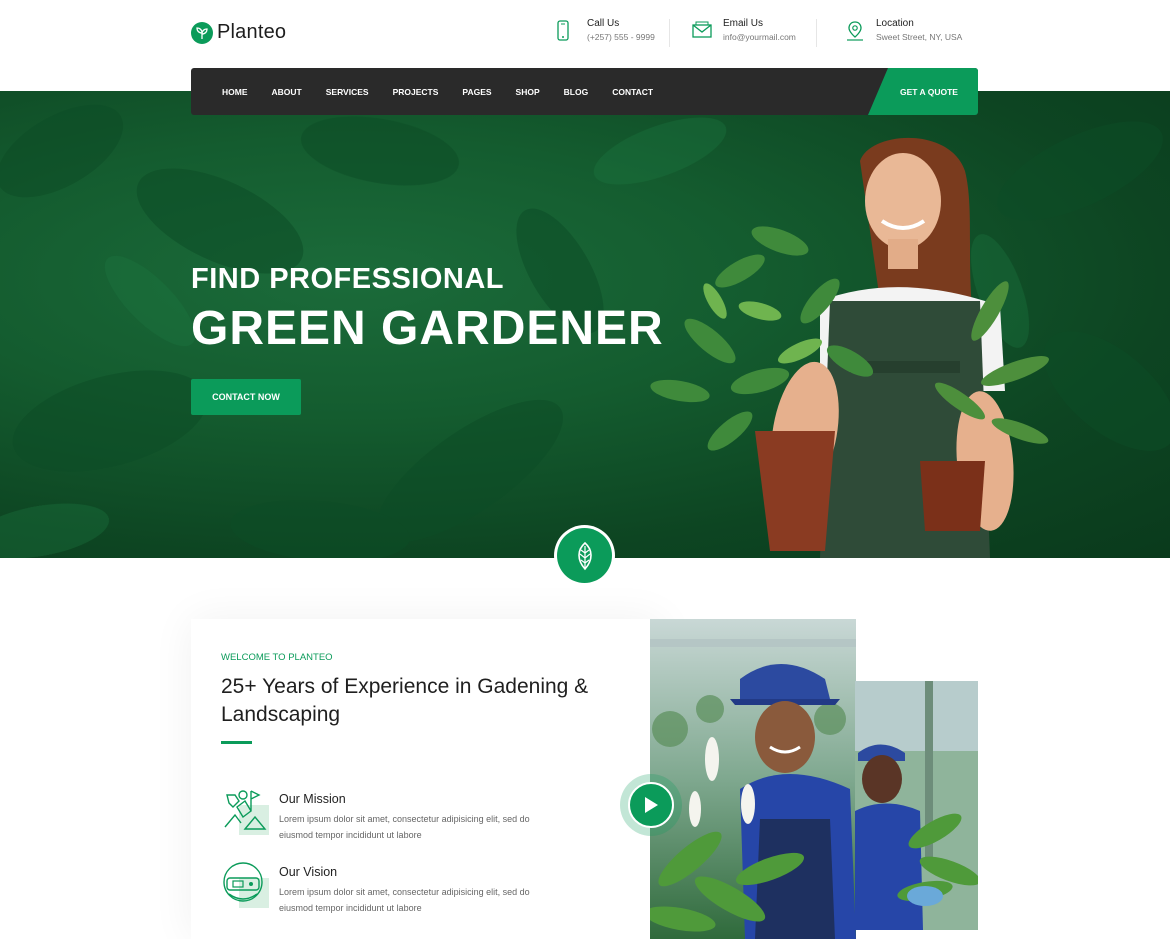 The width and height of the screenshot is (1170, 939). Describe the element at coordinates (348, 279) in the screenshot. I see `hero-subtitle: FIND PROFESSIONAL` at that location.